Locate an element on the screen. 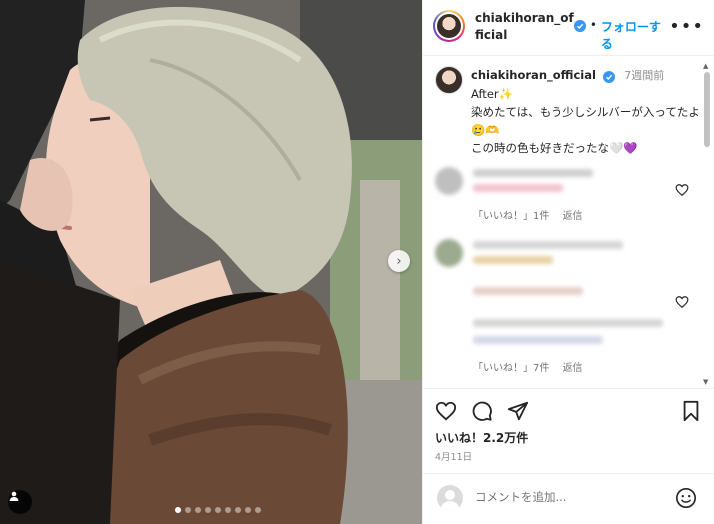 The image size is (714, 524). caption-username: chiakihoran_official is located at coordinates (533, 75).